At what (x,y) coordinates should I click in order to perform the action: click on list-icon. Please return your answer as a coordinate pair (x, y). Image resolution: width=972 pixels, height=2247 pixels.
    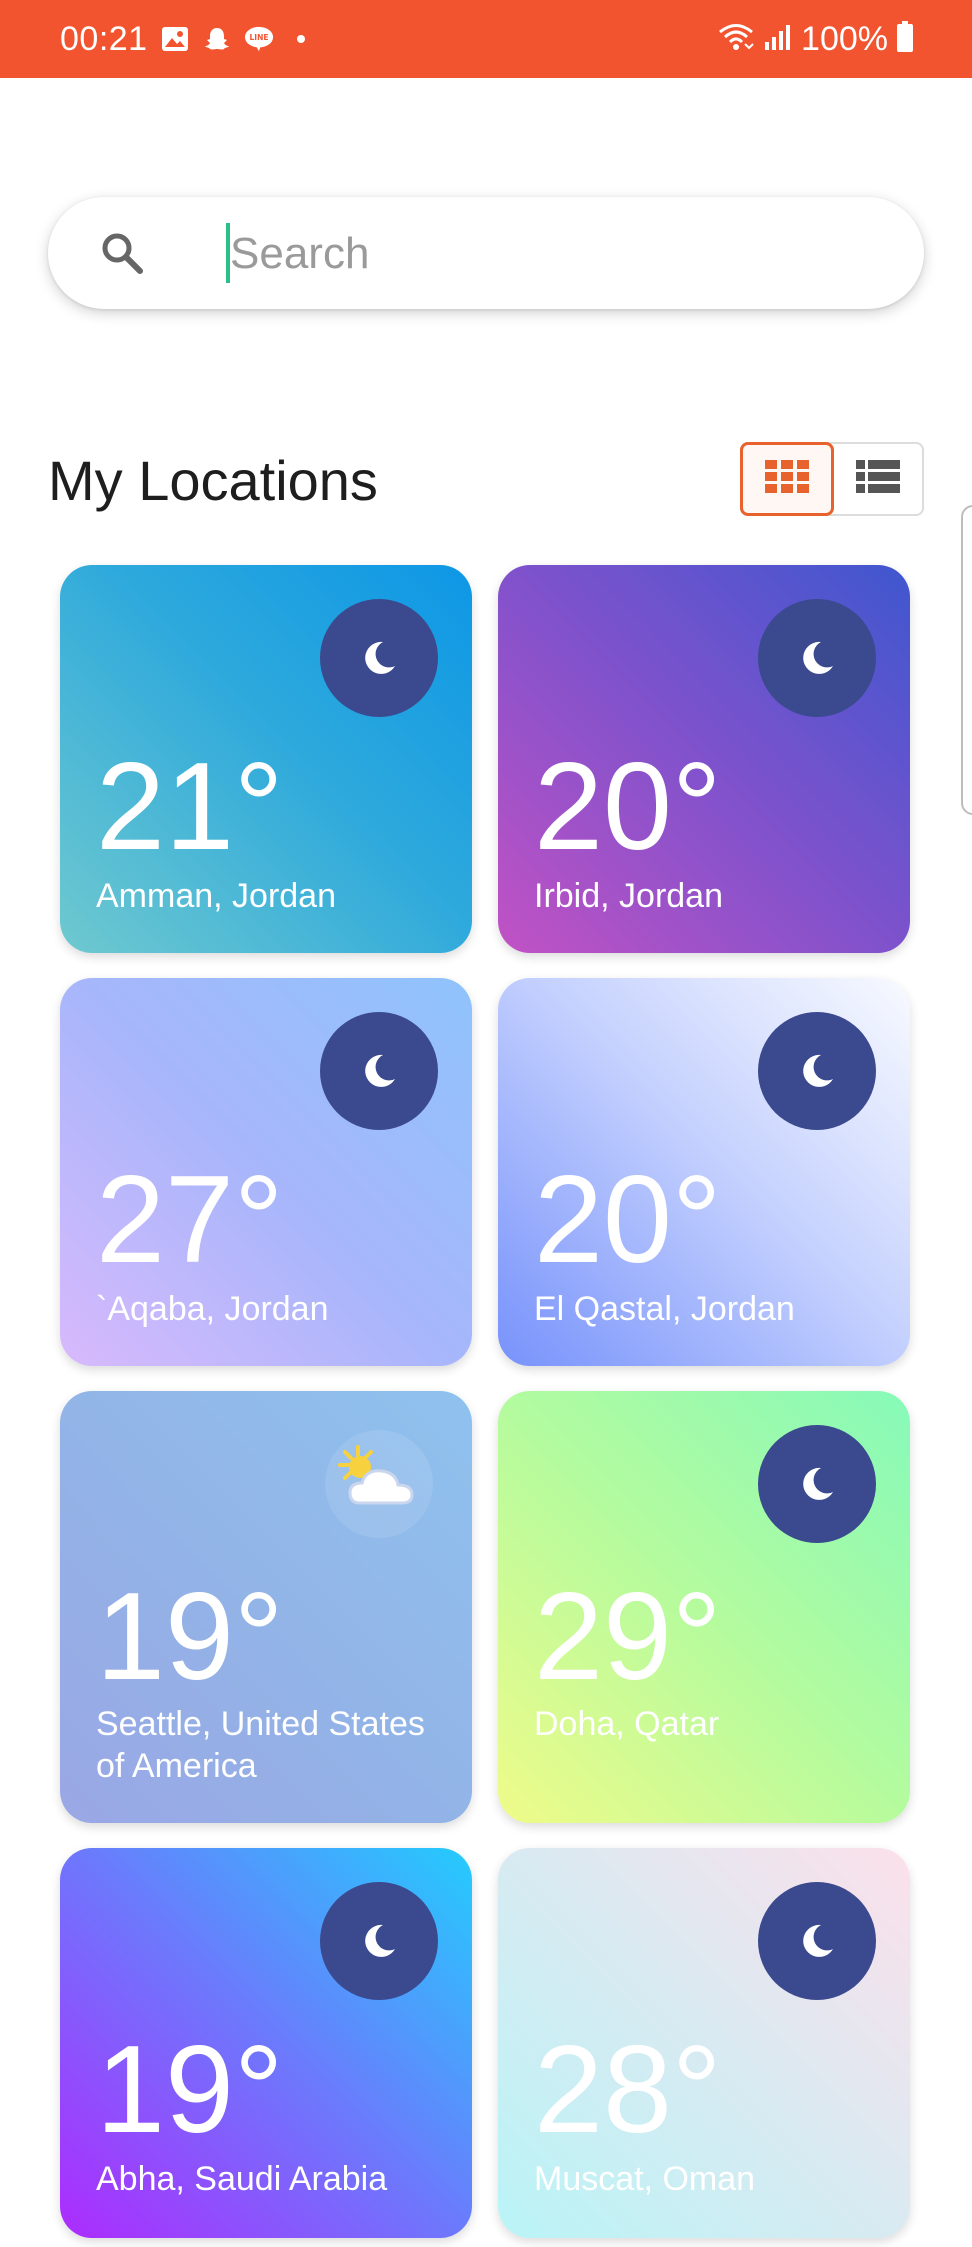
    Looking at the image, I should click on (878, 479).